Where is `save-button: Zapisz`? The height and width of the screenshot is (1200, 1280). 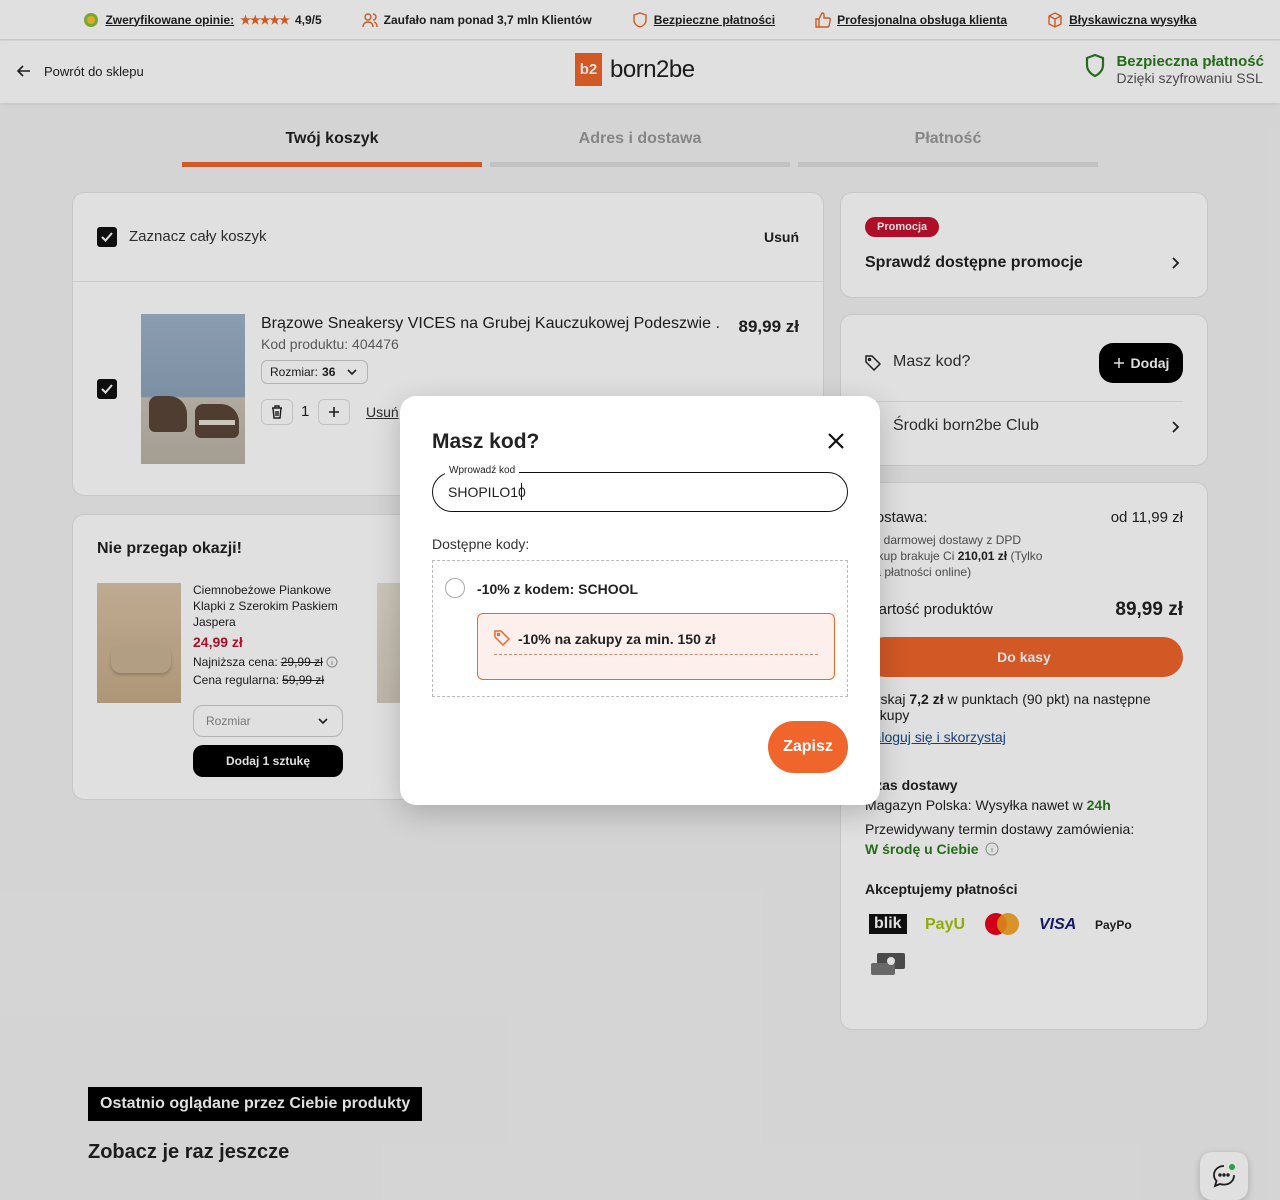 save-button: Zapisz is located at coordinates (808, 747).